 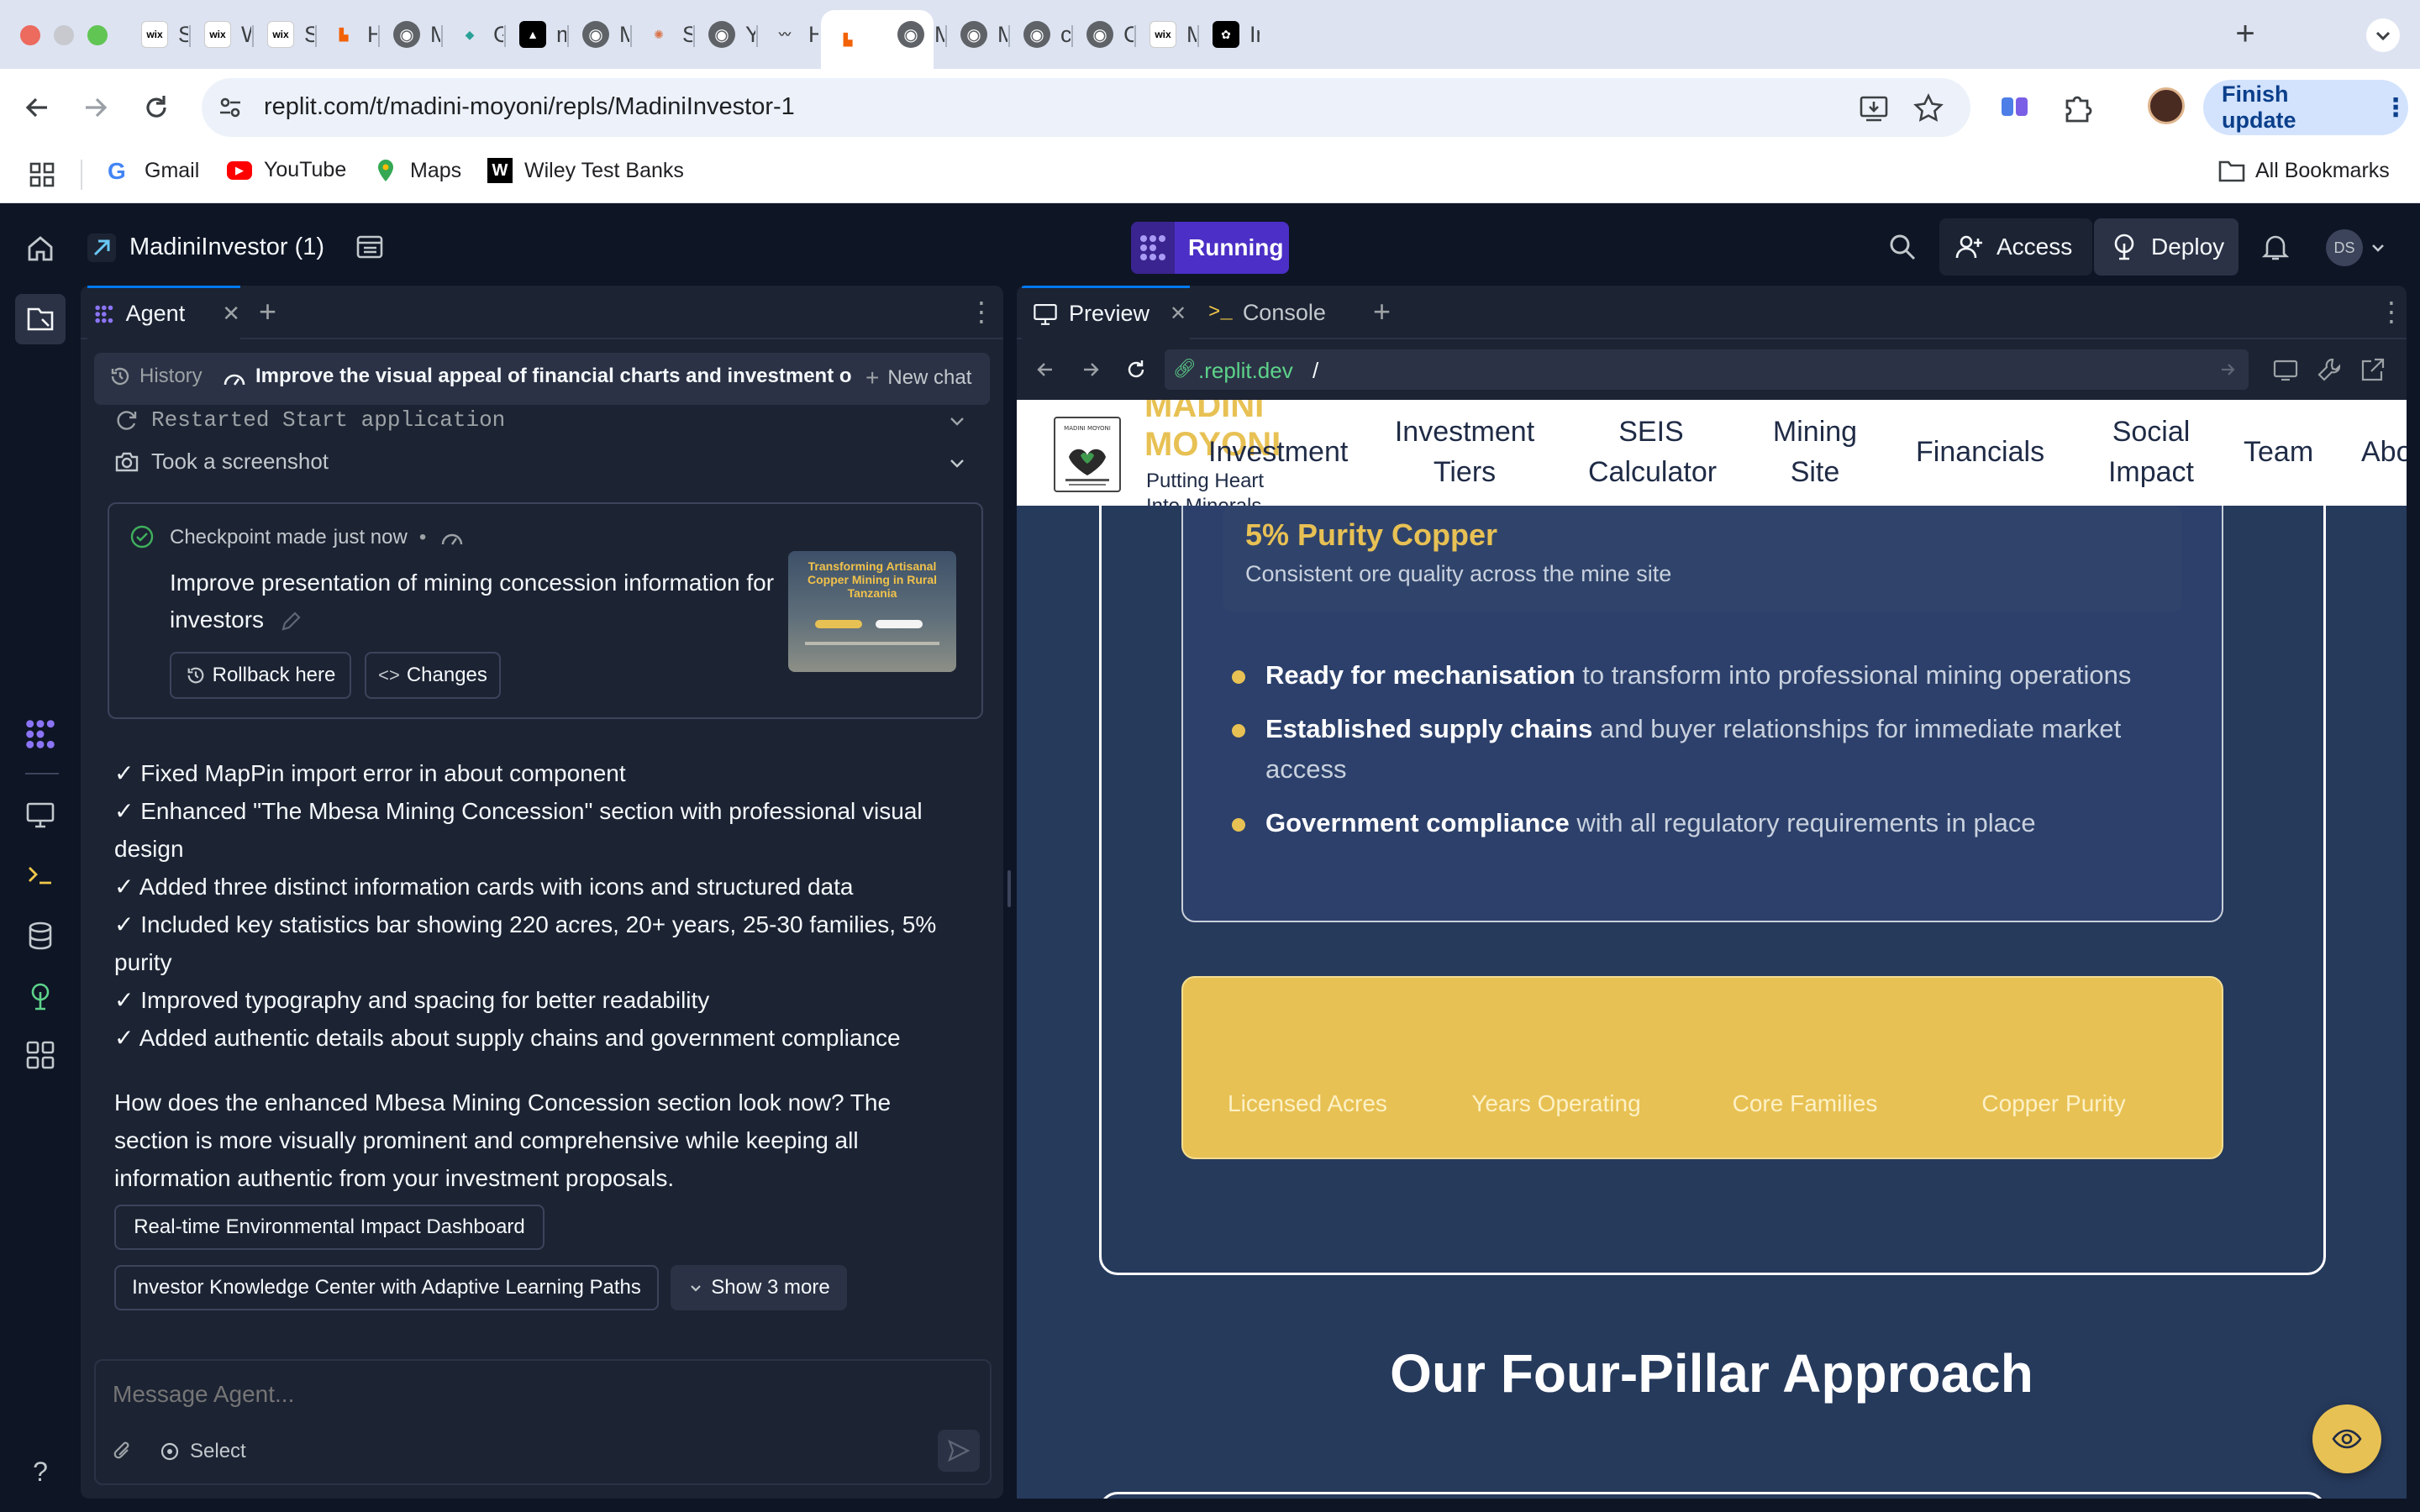 I want to click on nav-financials: Financials, so click(x=1980, y=452).